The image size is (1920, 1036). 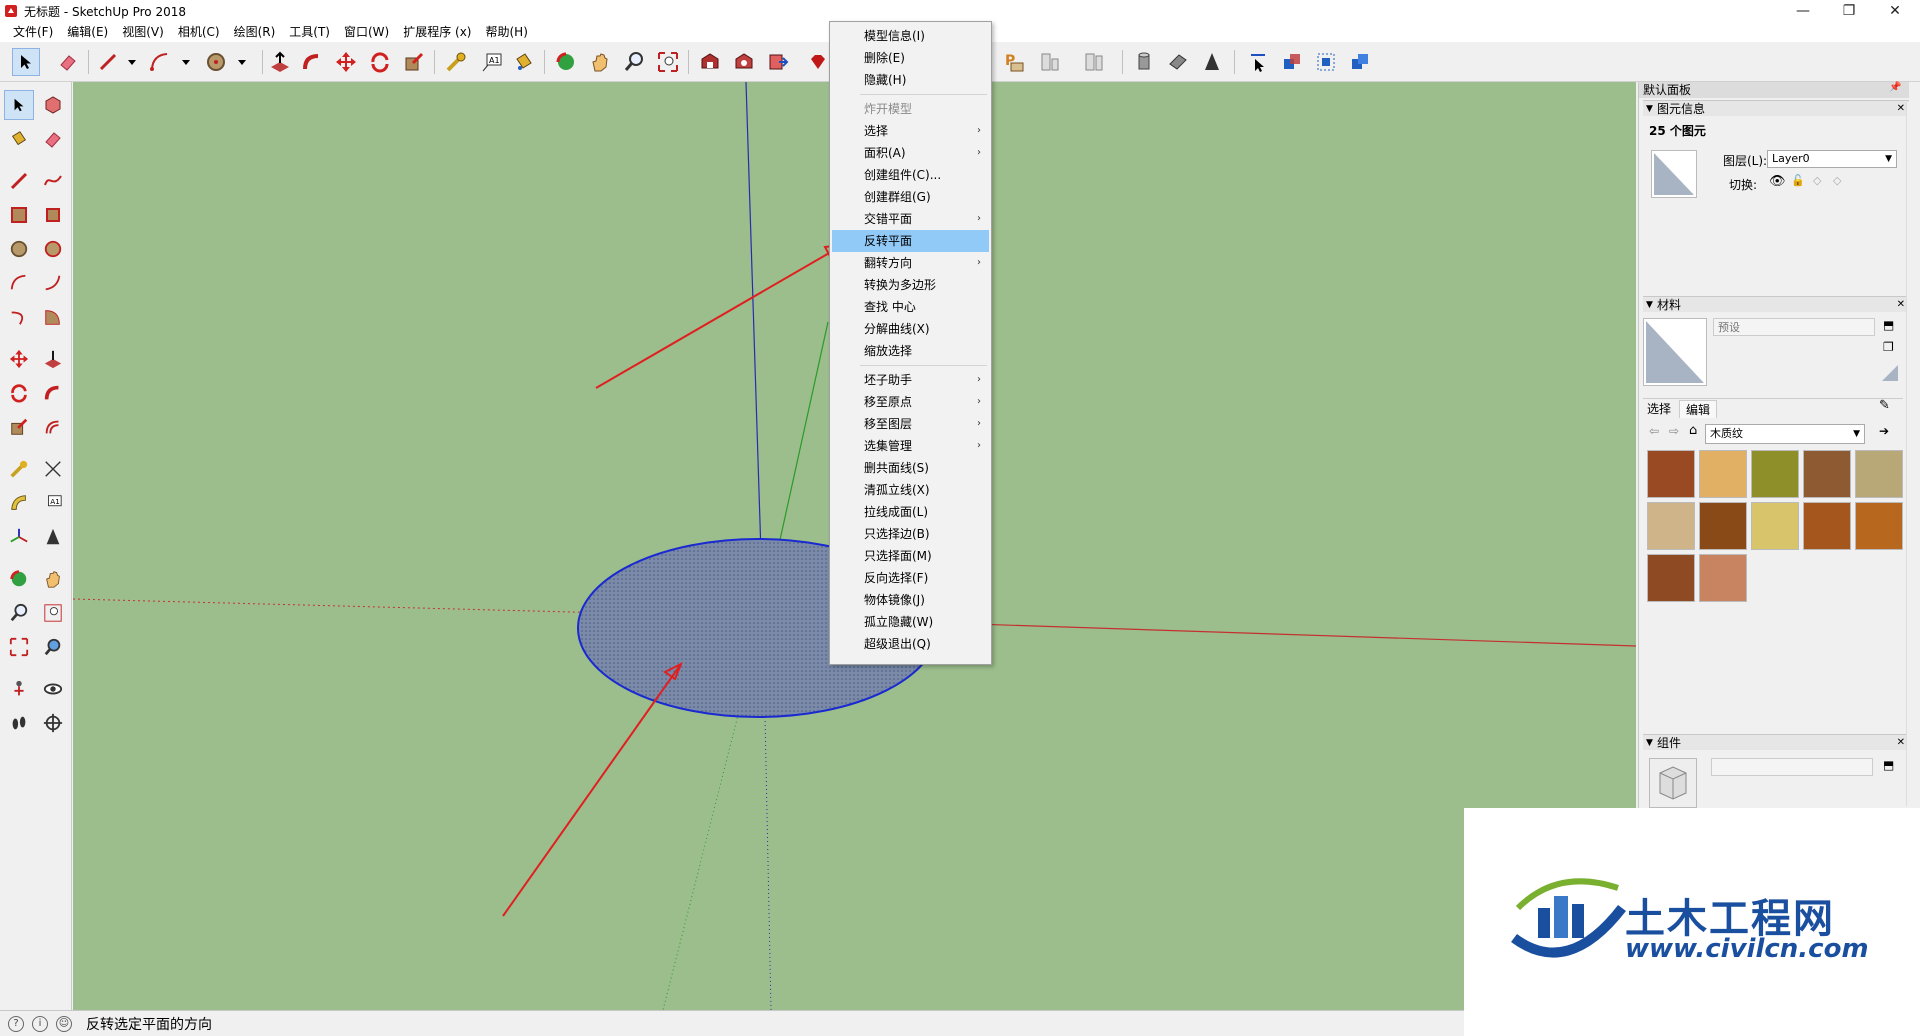 I want to click on ctx-select: 选择 ›, so click(x=910, y=131).